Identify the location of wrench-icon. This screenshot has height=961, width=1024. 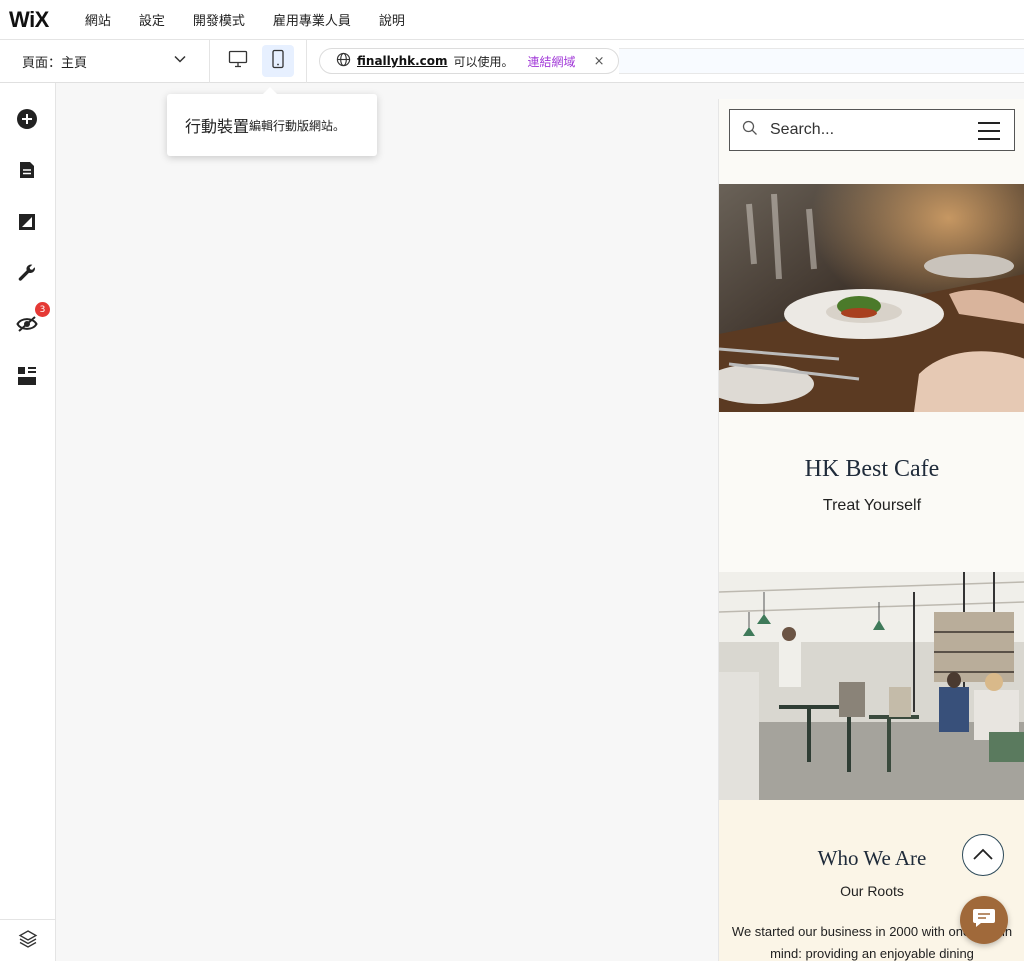
(27, 275).